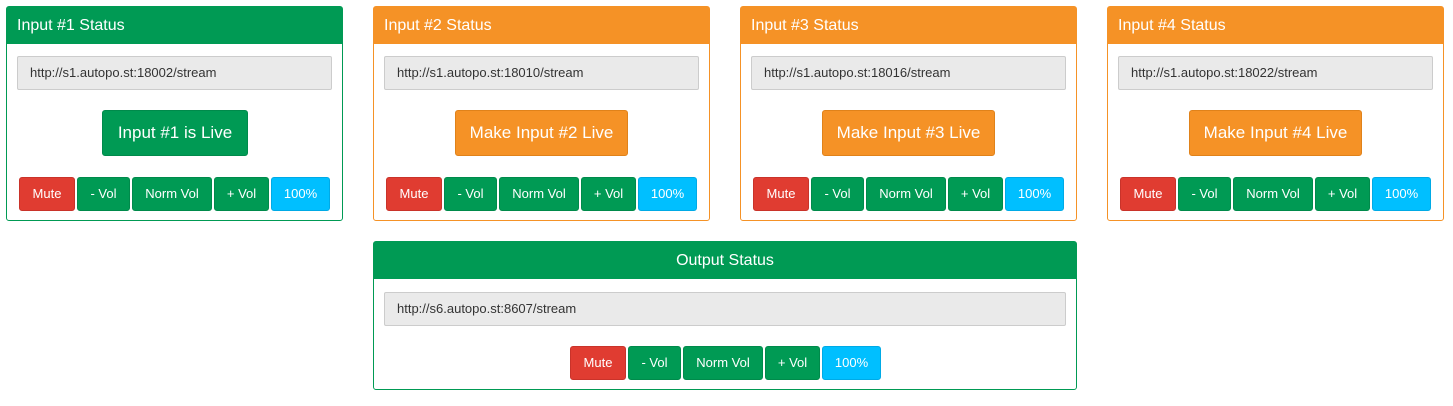  Describe the element at coordinates (781, 194) in the screenshot. I see `input-3-mute-button: Mute` at that location.